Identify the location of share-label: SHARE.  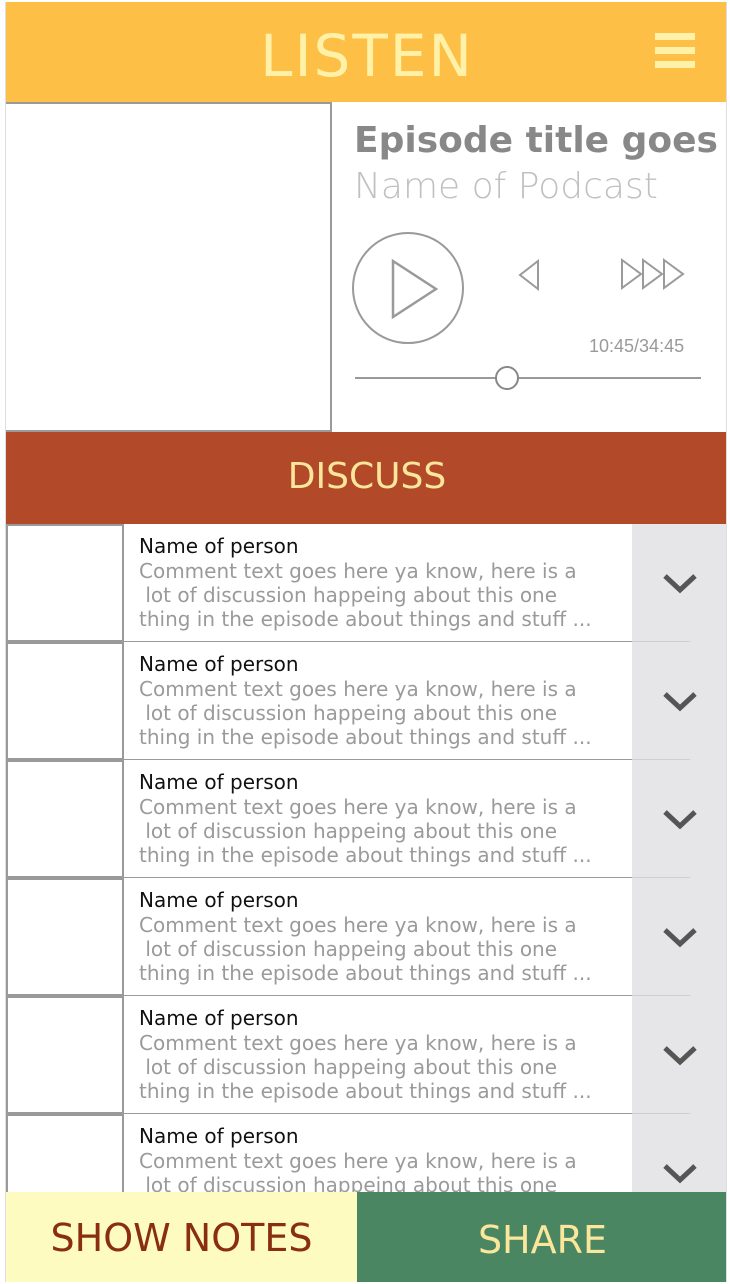
(542, 1240).